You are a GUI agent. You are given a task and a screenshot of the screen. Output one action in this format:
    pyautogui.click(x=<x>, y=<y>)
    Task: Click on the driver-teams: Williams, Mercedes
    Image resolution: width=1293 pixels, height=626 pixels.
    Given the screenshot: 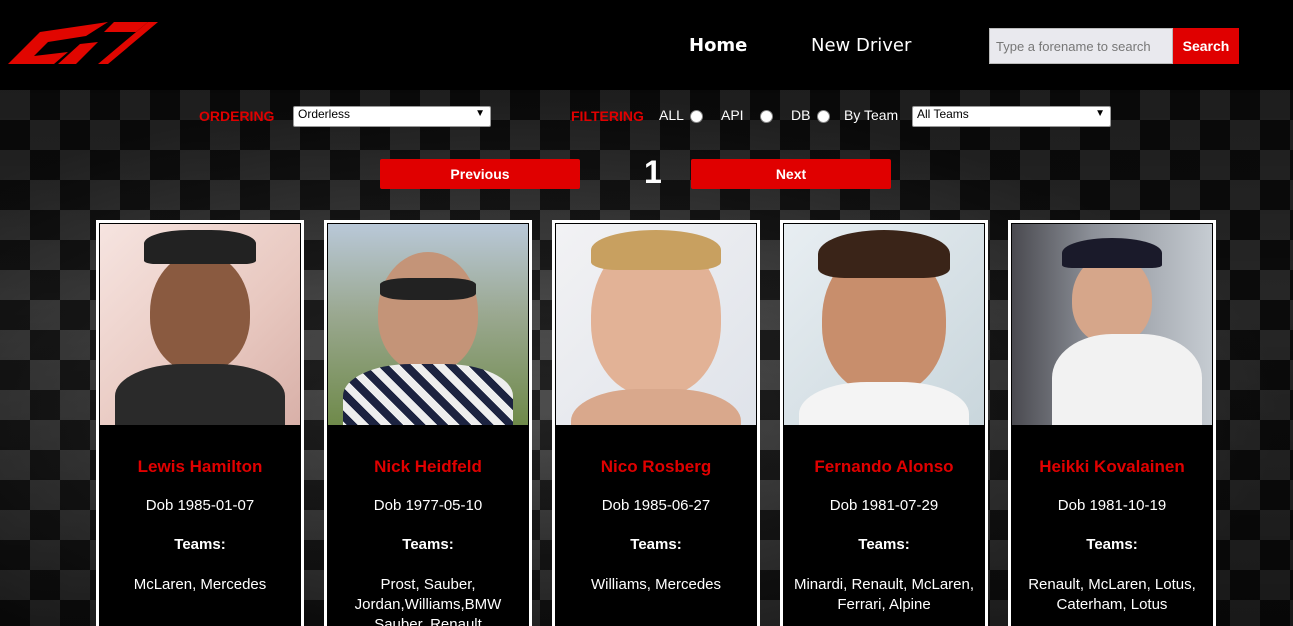 What is the action you would take?
    pyautogui.click(x=656, y=584)
    